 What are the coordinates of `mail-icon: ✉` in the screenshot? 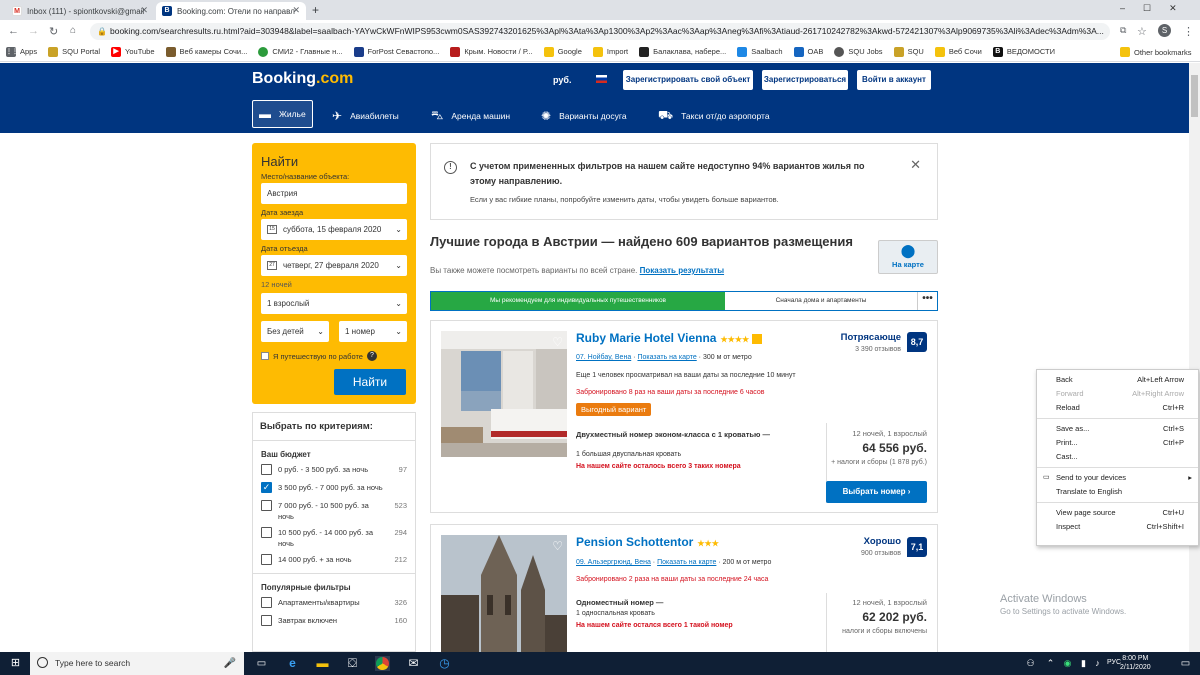 It's located at (413, 663).